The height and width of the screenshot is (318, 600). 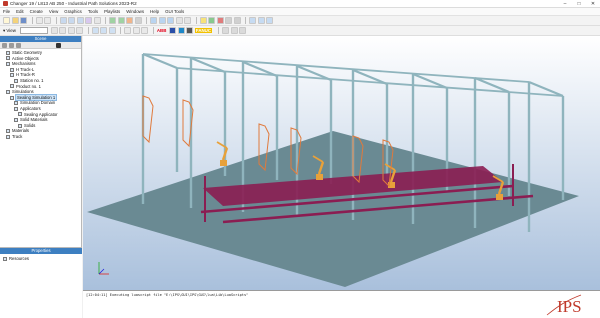 What do you see at coordinates (129, 20) in the screenshot?
I see `sealing-icon` at bounding box center [129, 20].